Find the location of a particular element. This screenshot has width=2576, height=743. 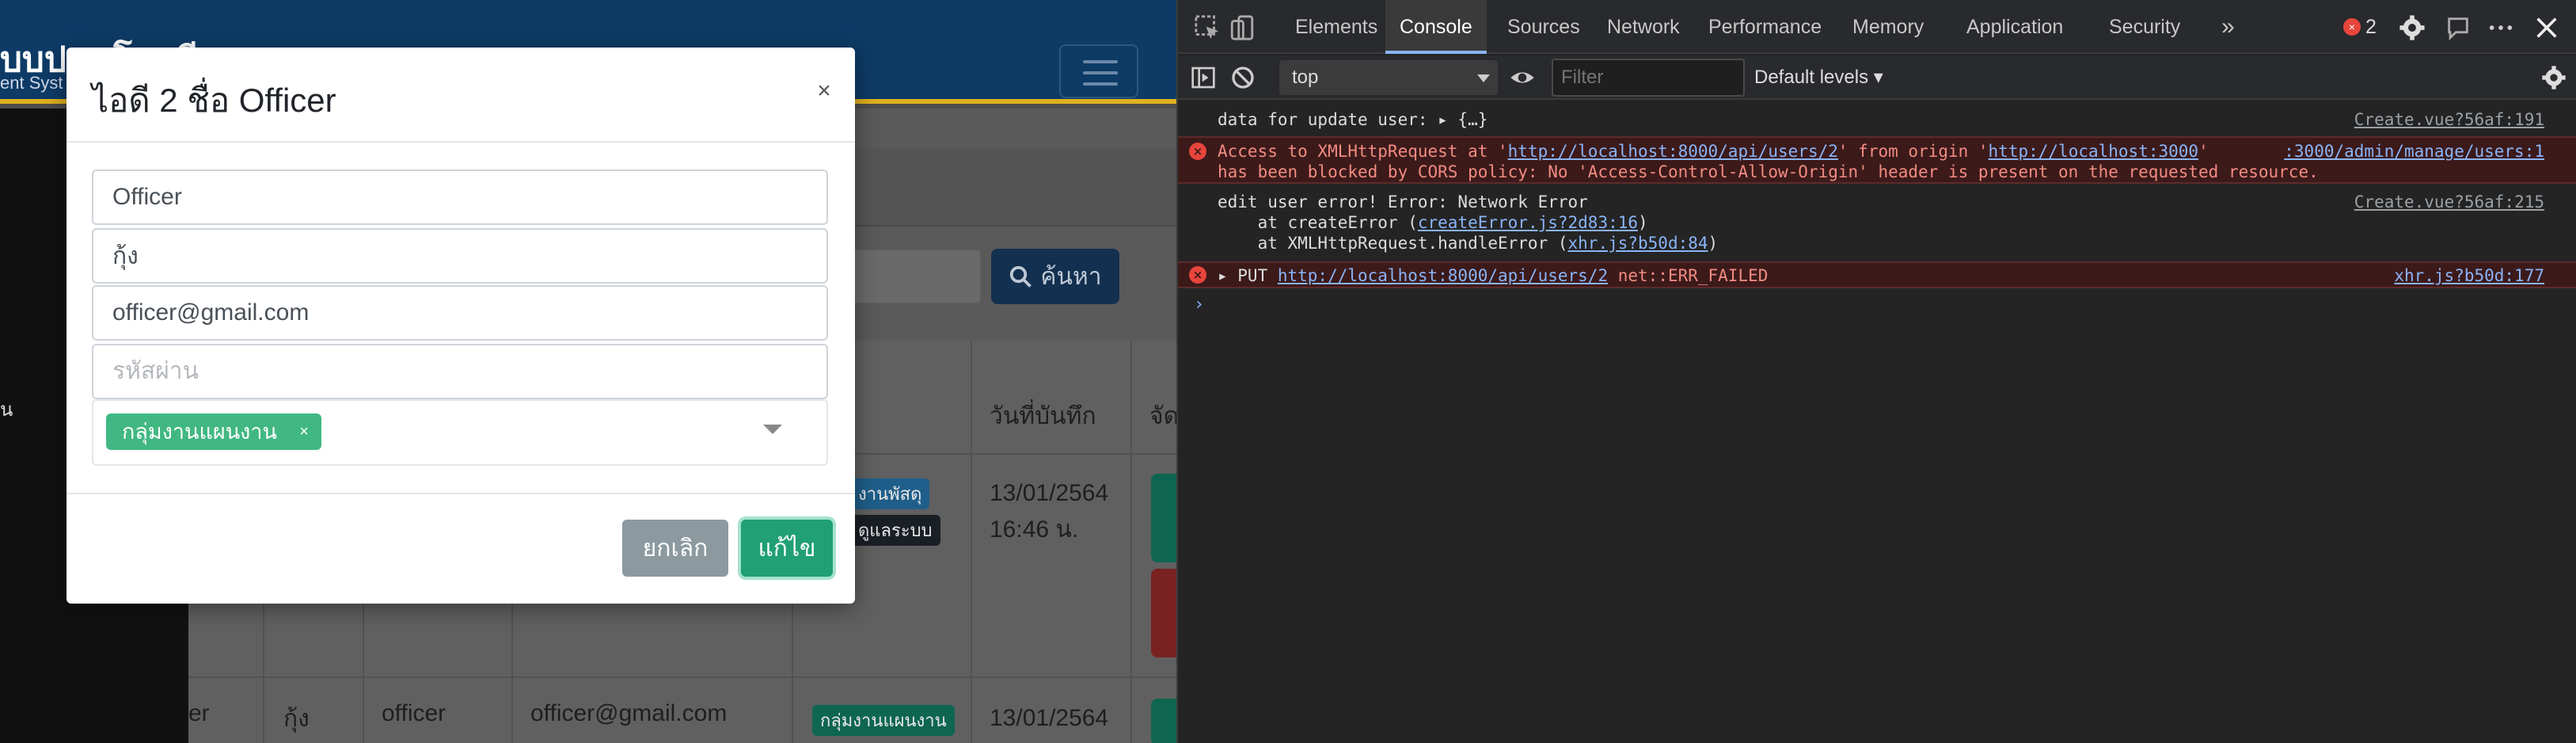

password-input is located at coordinates (459, 371).